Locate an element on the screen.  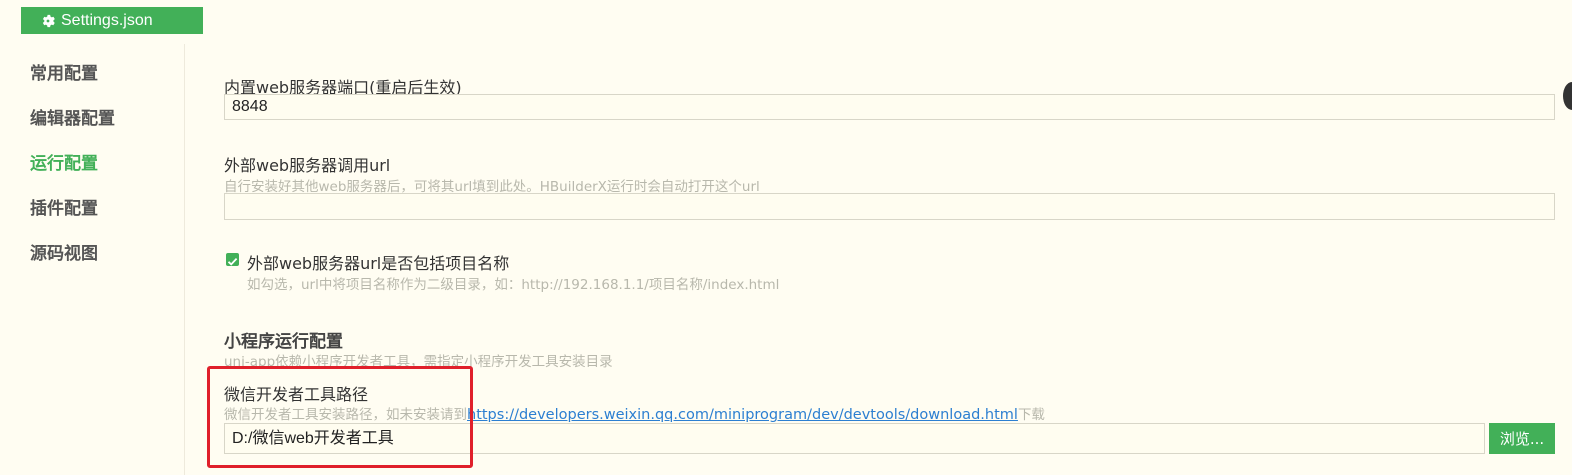
settings-json-tab: Settings.json is located at coordinates (112, 20).